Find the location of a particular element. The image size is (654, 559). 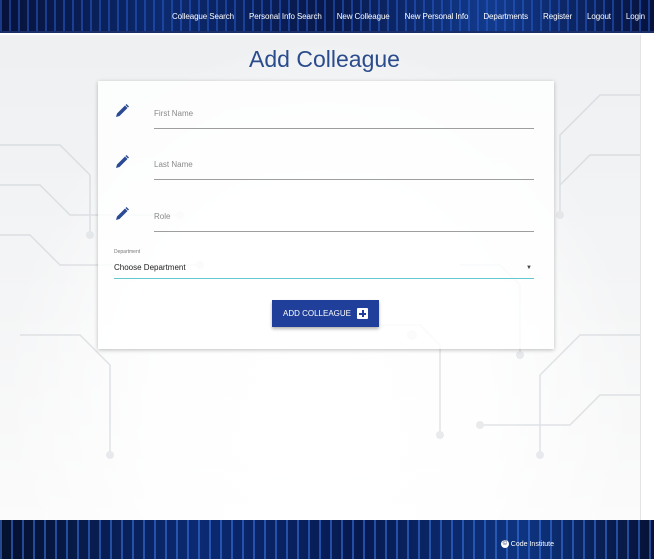

nav-link-new-colleague: New Colleague is located at coordinates (363, 16).